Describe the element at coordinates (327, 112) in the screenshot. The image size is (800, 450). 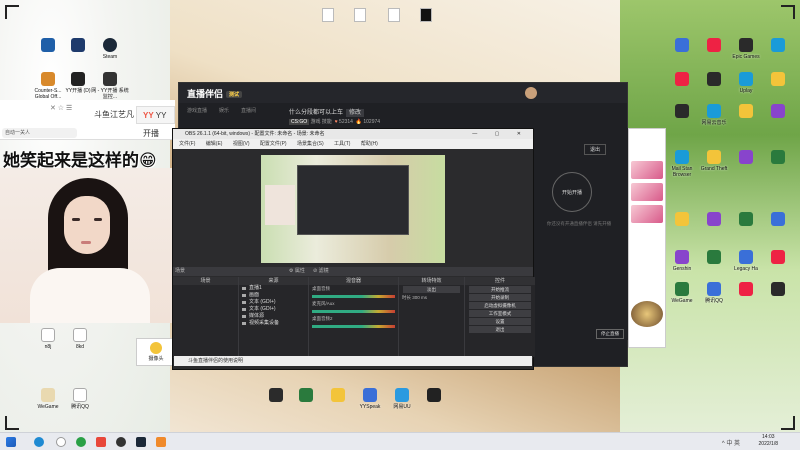
I see `stream-title: 什么分段都可以上车 修改` at that location.